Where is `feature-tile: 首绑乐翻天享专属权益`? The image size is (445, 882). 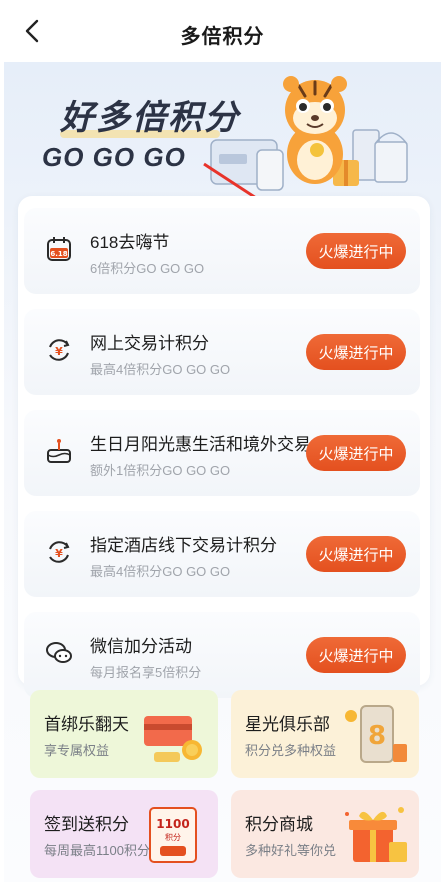 feature-tile: 首绑乐翻天享专属权益 is located at coordinates (124, 734).